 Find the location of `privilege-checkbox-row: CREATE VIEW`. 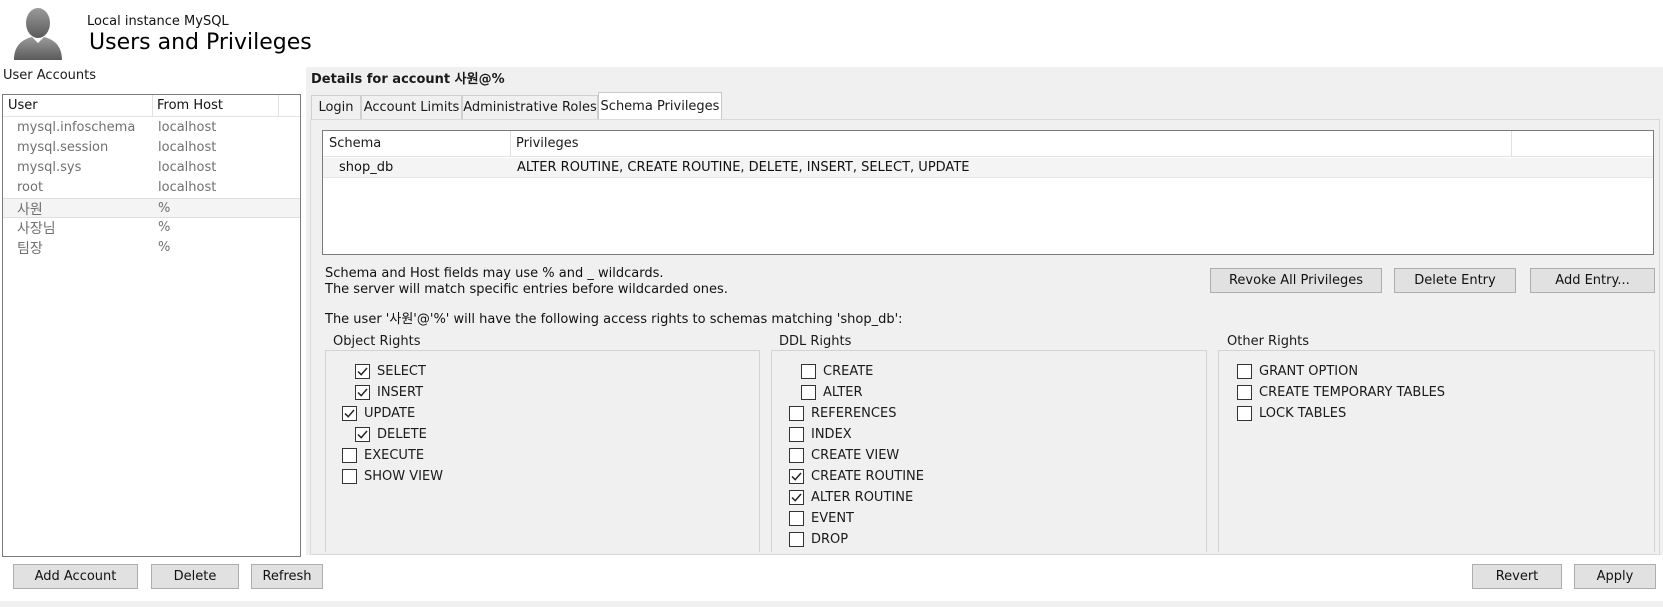

privilege-checkbox-row: CREATE VIEW is located at coordinates (844, 455).